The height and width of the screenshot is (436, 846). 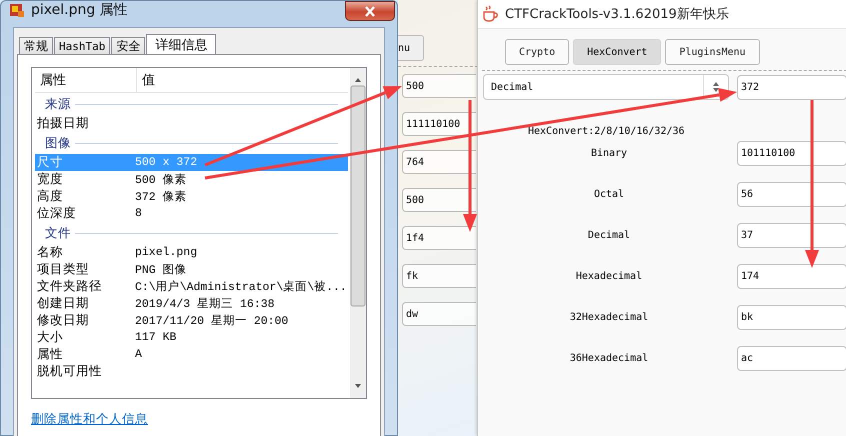 What do you see at coordinates (155, 337) in the screenshot?
I see `property-value: 117 KB` at bounding box center [155, 337].